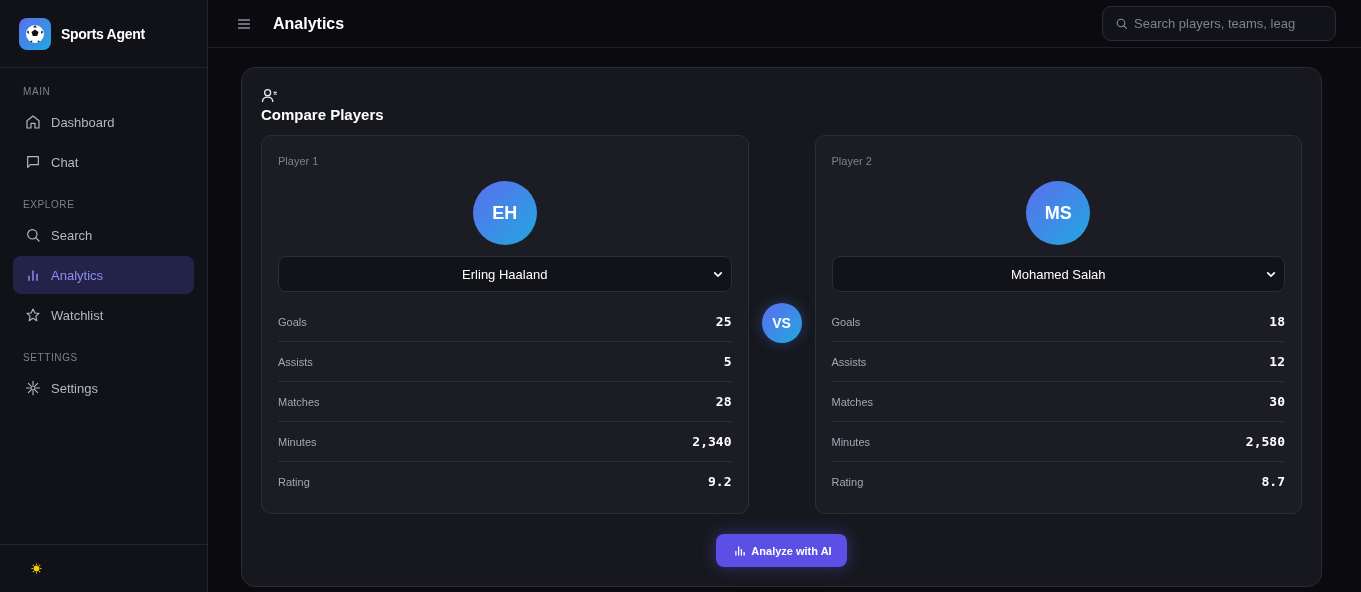 The image size is (1361, 592). I want to click on sidebar-item: Settings, so click(103, 388).